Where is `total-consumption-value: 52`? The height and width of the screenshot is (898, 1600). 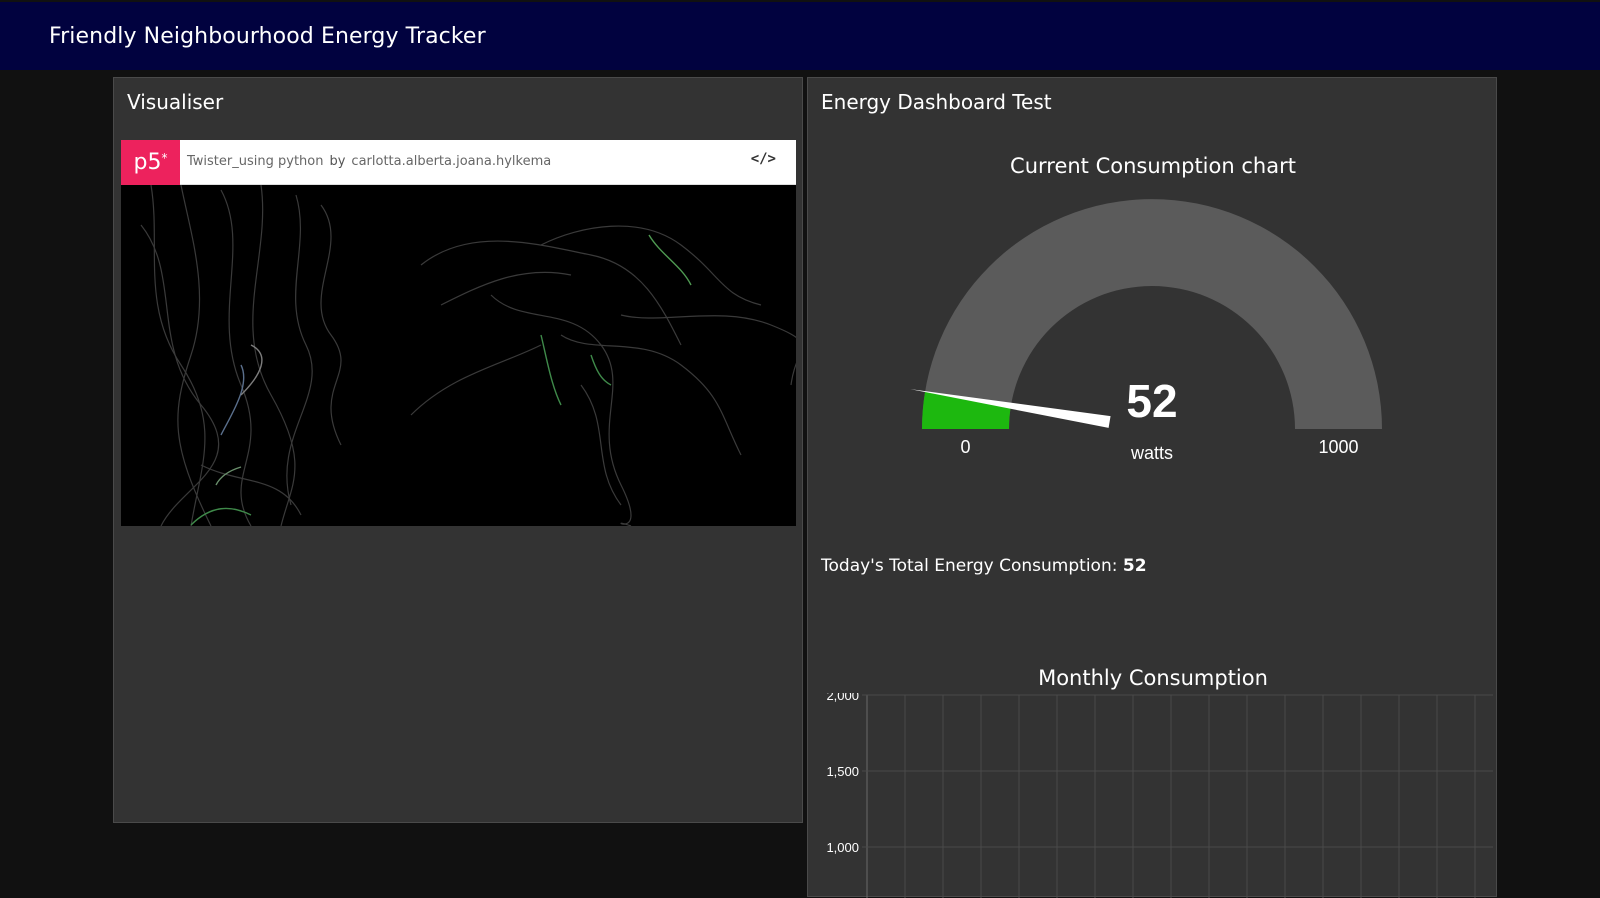
total-consumption-value: 52 is located at coordinates (1134, 566).